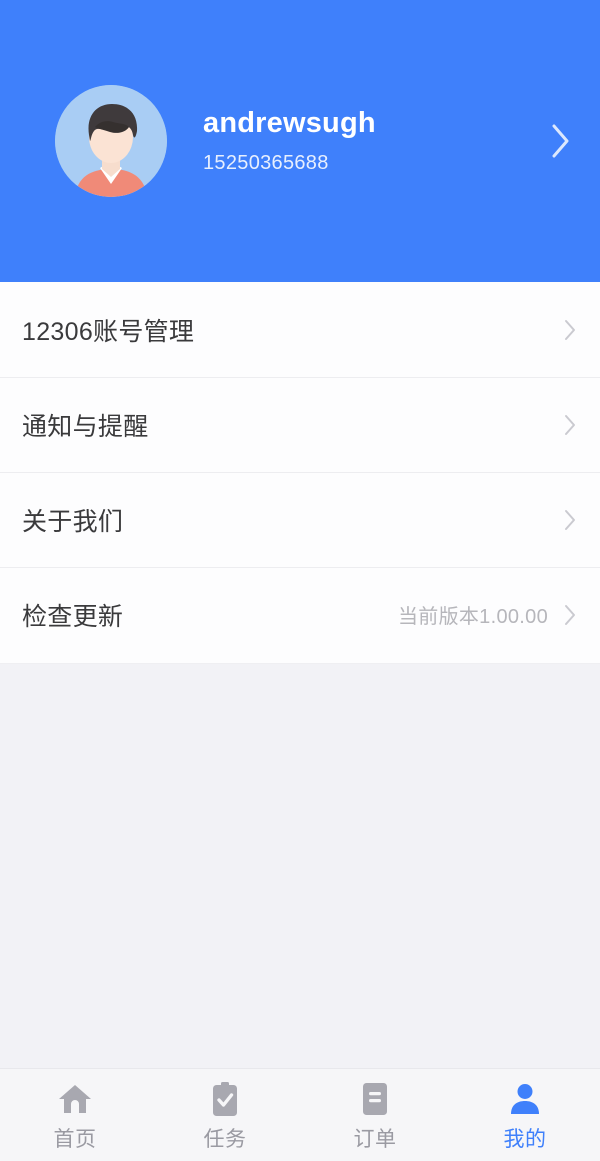 This screenshot has height=1161, width=600. What do you see at coordinates (225, 1099) in the screenshot?
I see `clipboard-check-icon` at bounding box center [225, 1099].